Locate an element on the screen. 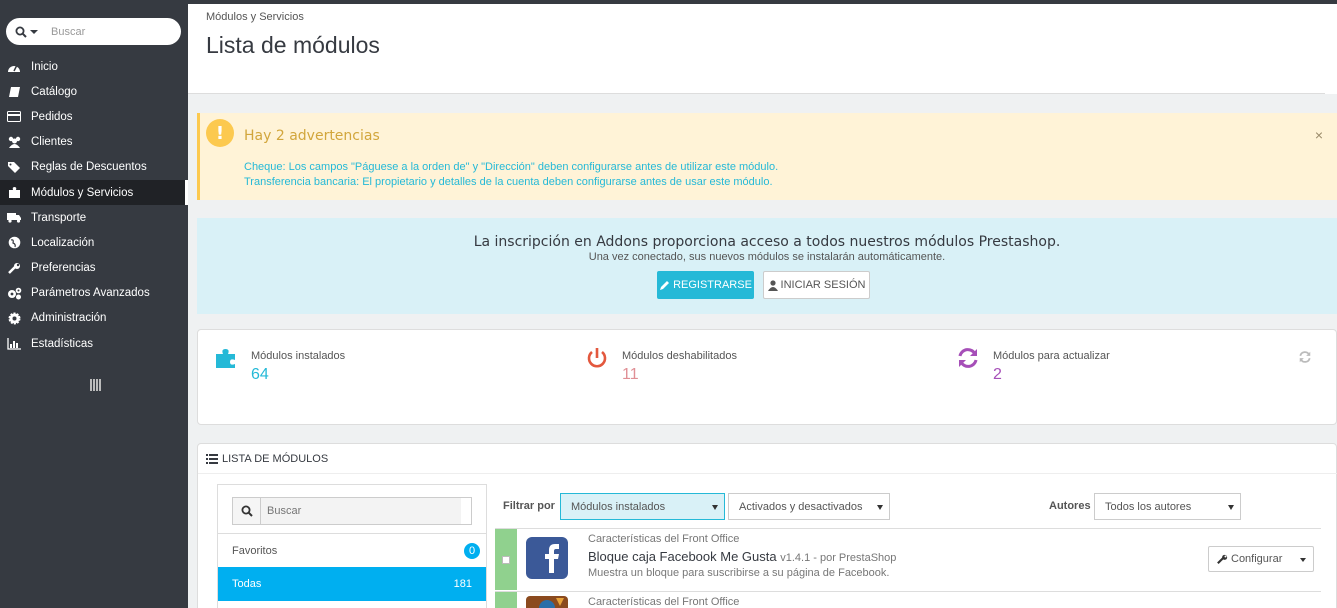  sidebar-search is located at coordinates (93, 31).